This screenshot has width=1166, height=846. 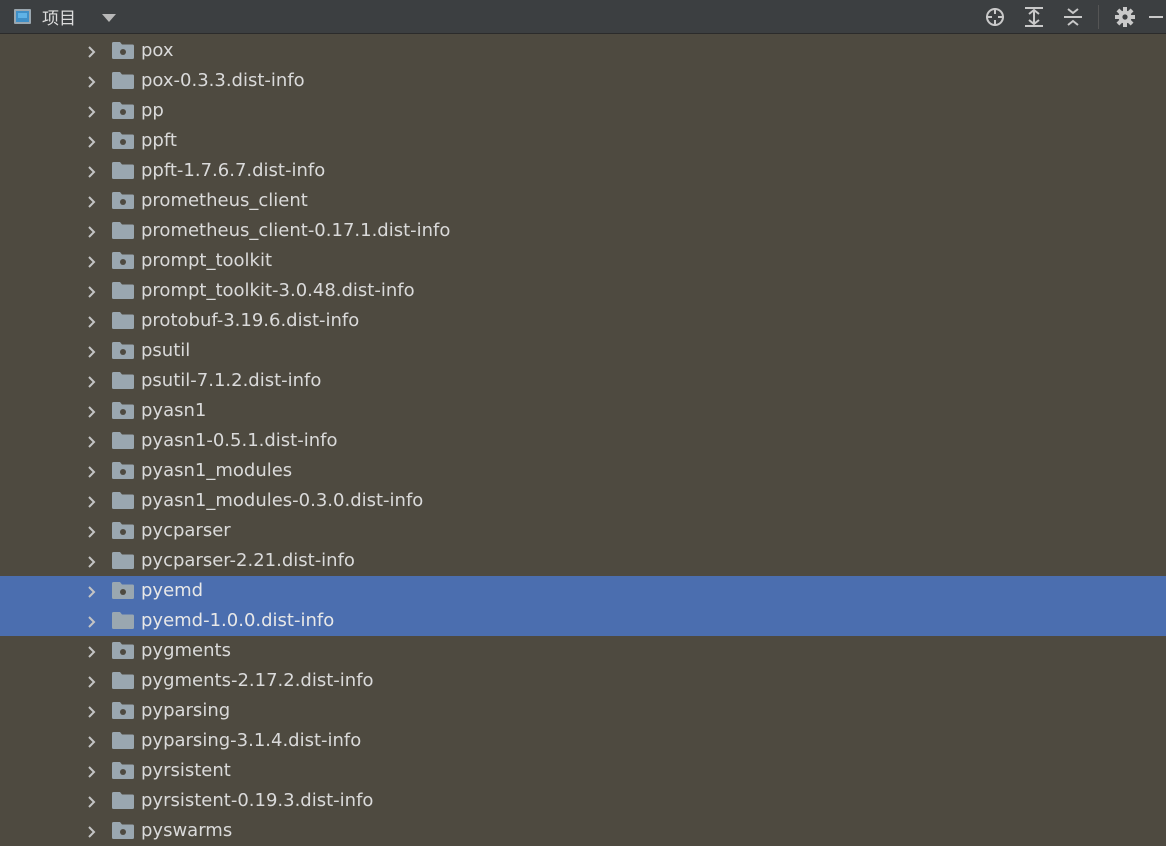 What do you see at coordinates (583, 531) in the screenshot?
I see `tree-item: pycparser` at bounding box center [583, 531].